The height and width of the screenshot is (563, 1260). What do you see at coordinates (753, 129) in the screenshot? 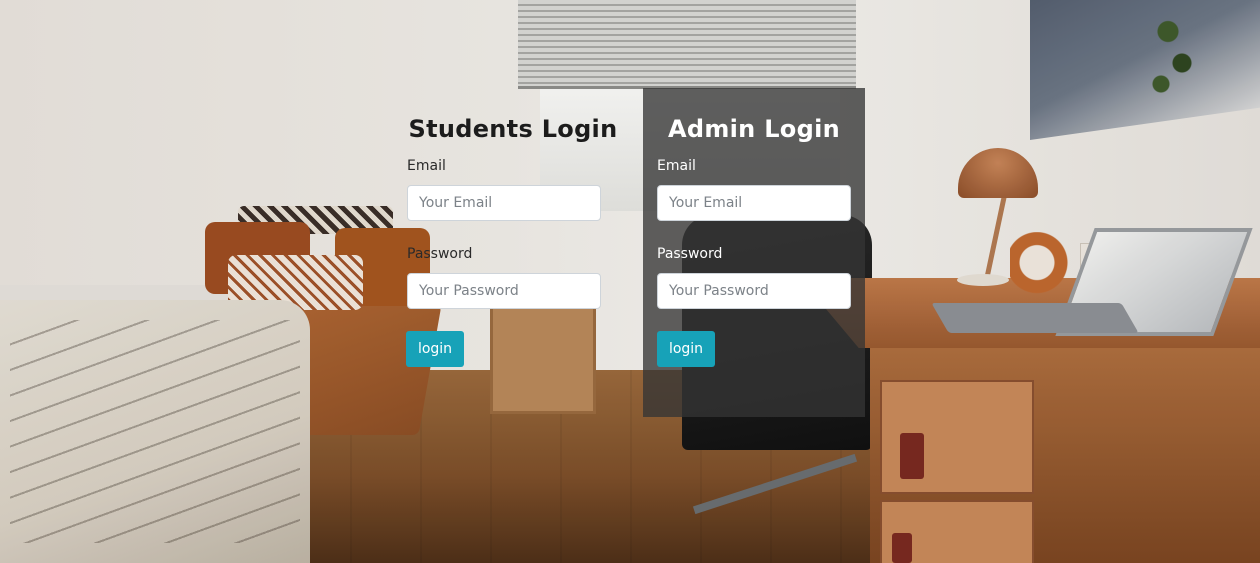
I see `admin-login-title: Admin Login` at bounding box center [753, 129].